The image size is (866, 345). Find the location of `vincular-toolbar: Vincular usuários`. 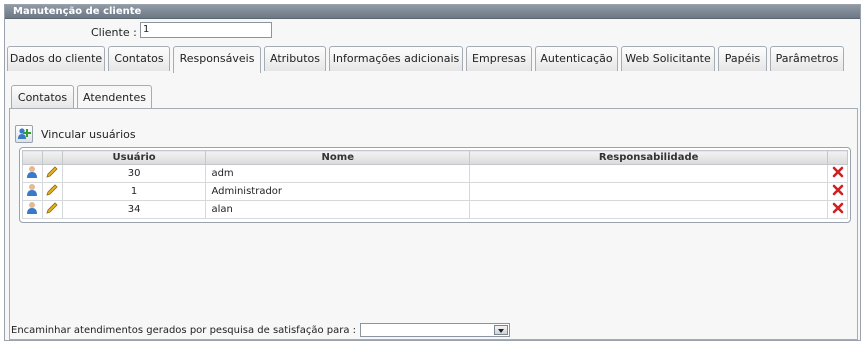

vincular-toolbar: Vincular usuários is located at coordinates (75, 134).